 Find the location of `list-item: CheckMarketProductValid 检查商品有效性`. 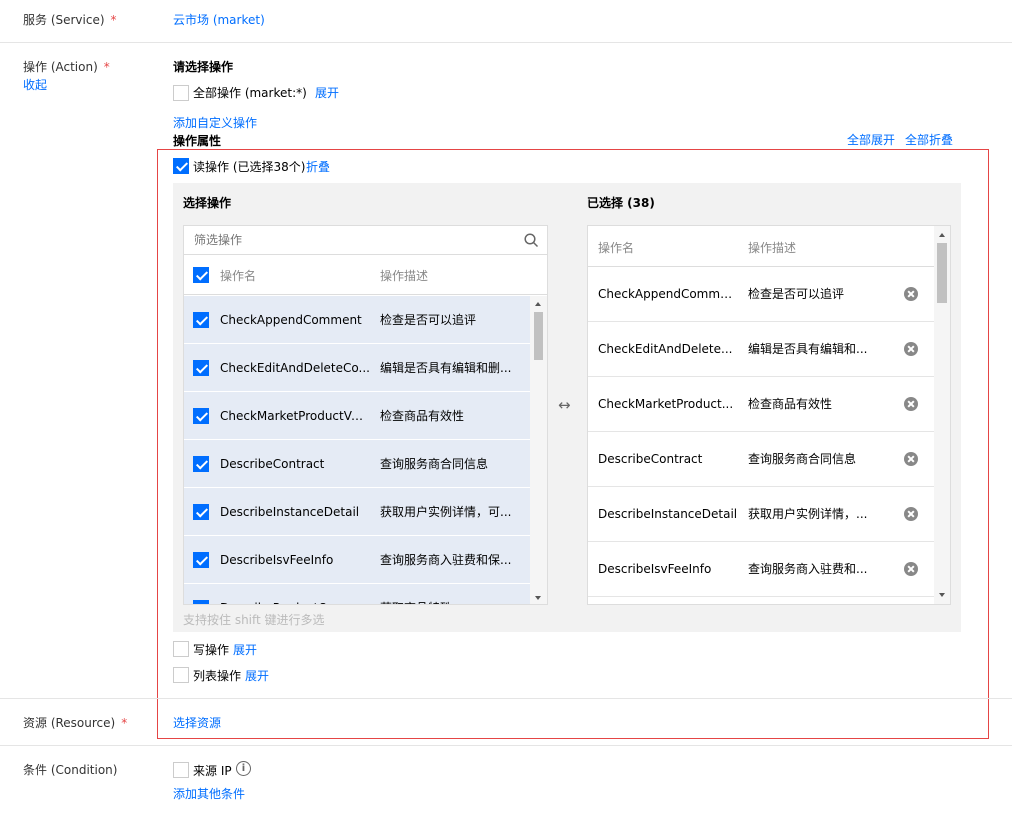

list-item: CheckMarketProductValid 检查商品有效性 is located at coordinates (357, 416).